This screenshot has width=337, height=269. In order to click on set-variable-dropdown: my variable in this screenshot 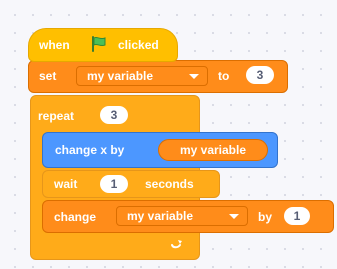, I will do `click(142, 76)`.